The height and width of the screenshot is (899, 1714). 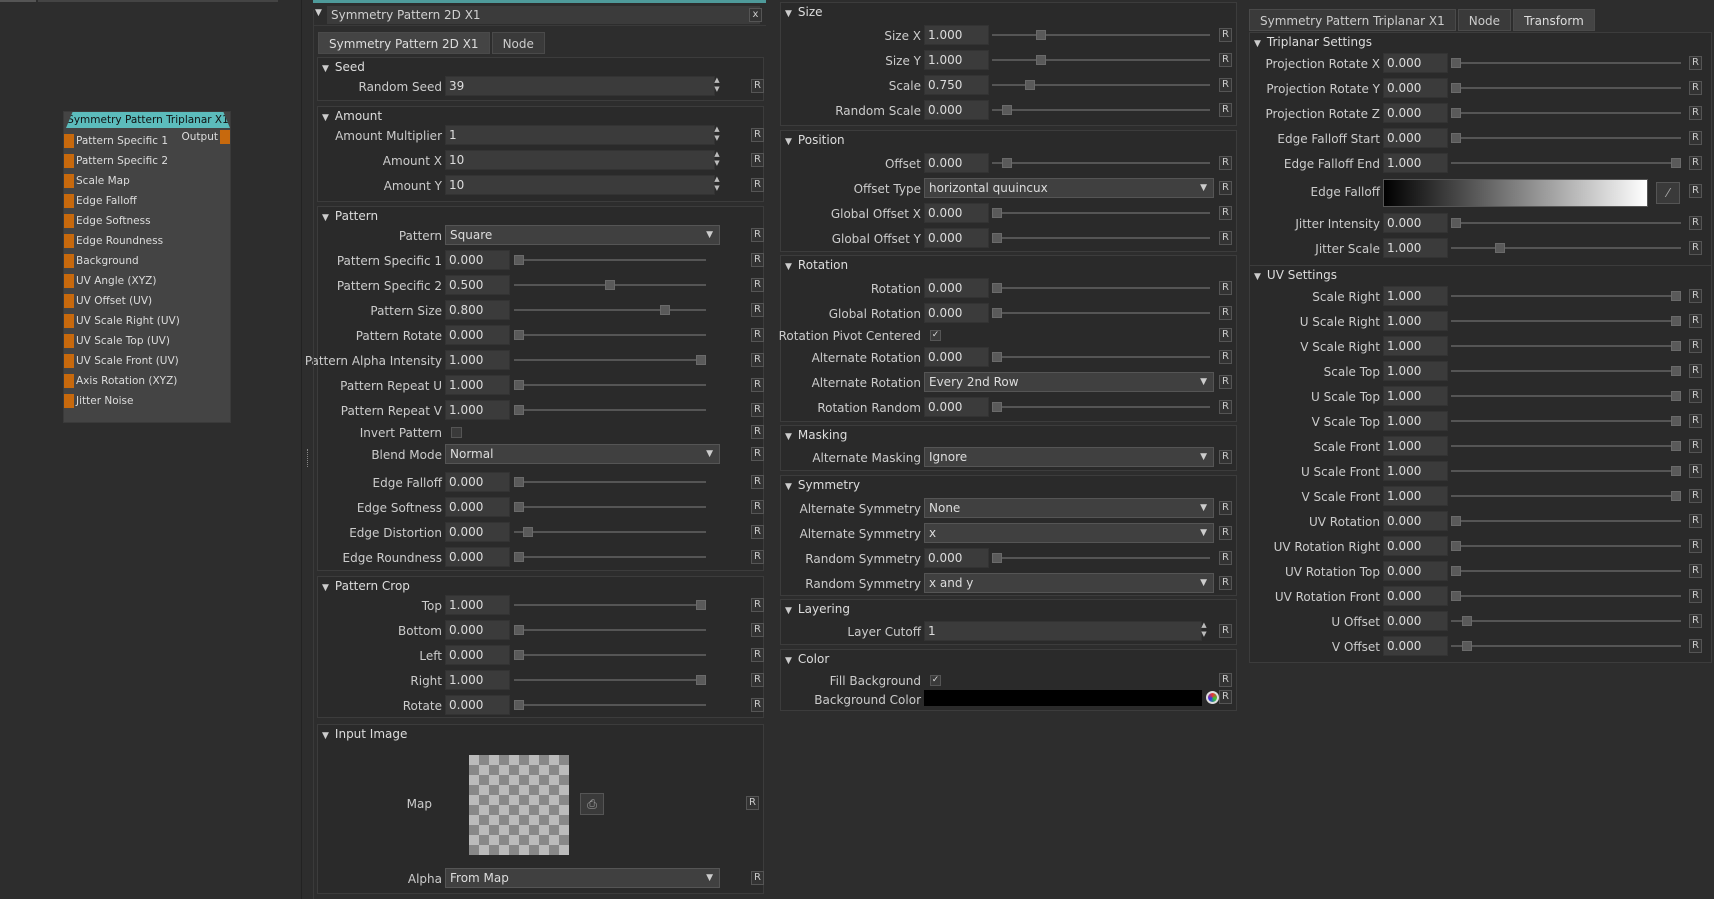 What do you see at coordinates (807, 659) in the screenshot?
I see `color-section-header: ▼ Color` at bounding box center [807, 659].